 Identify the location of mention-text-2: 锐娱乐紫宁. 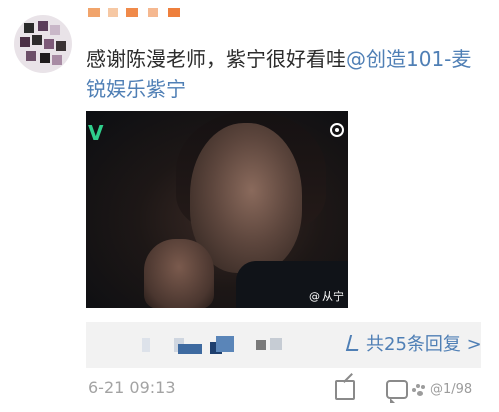
(136, 89).